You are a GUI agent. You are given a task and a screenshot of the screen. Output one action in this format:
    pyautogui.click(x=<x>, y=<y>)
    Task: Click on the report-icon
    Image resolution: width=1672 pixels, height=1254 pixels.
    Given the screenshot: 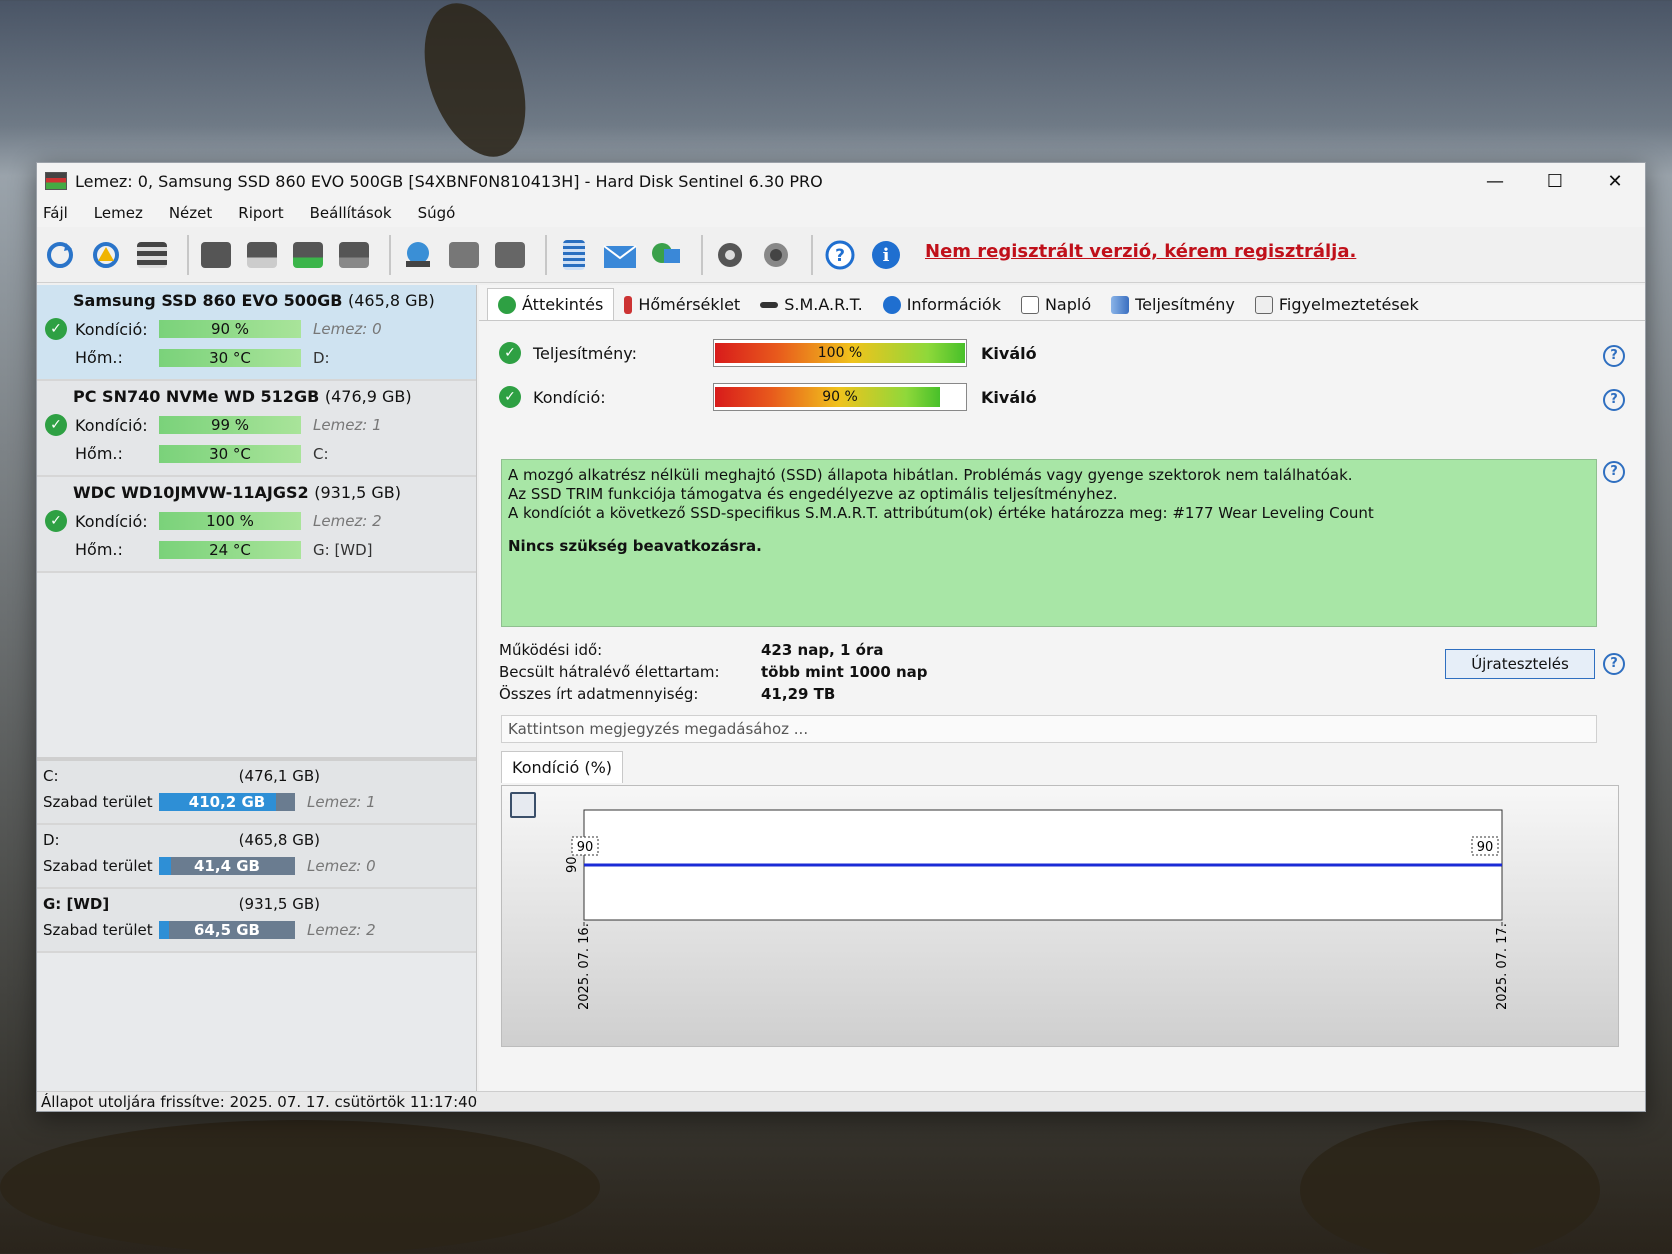 What is the action you would take?
    pyautogui.click(x=574, y=255)
    